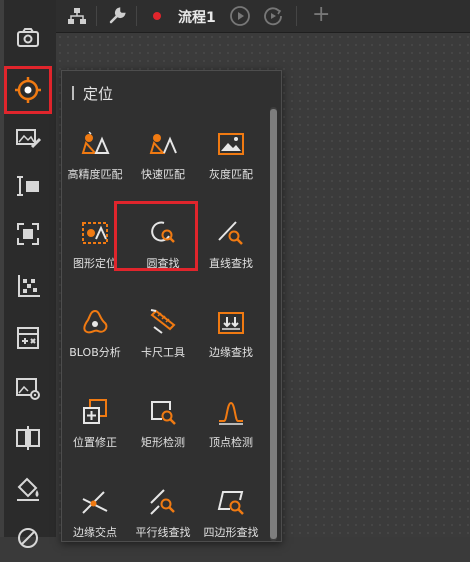 The width and height of the screenshot is (470, 562). I want to click on tool-rectangle-detect: 矩形检测, so click(163, 426).